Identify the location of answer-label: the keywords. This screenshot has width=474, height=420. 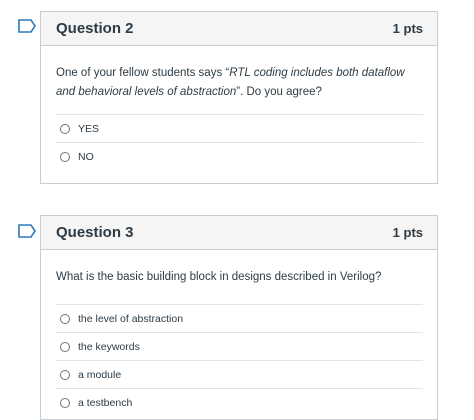
(109, 346).